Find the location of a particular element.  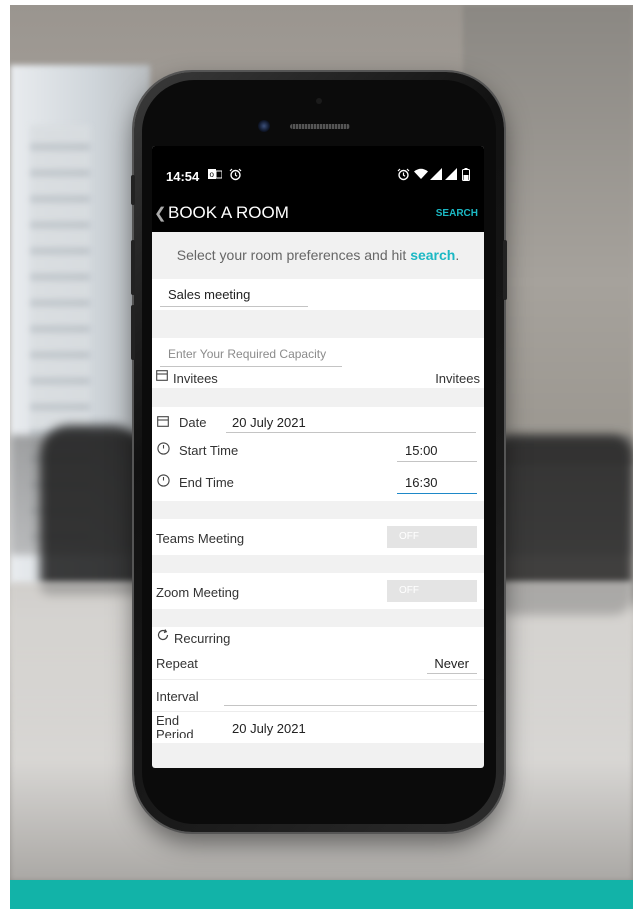

teams-meeting-label: Teams Meeting is located at coordinates (200, 538).